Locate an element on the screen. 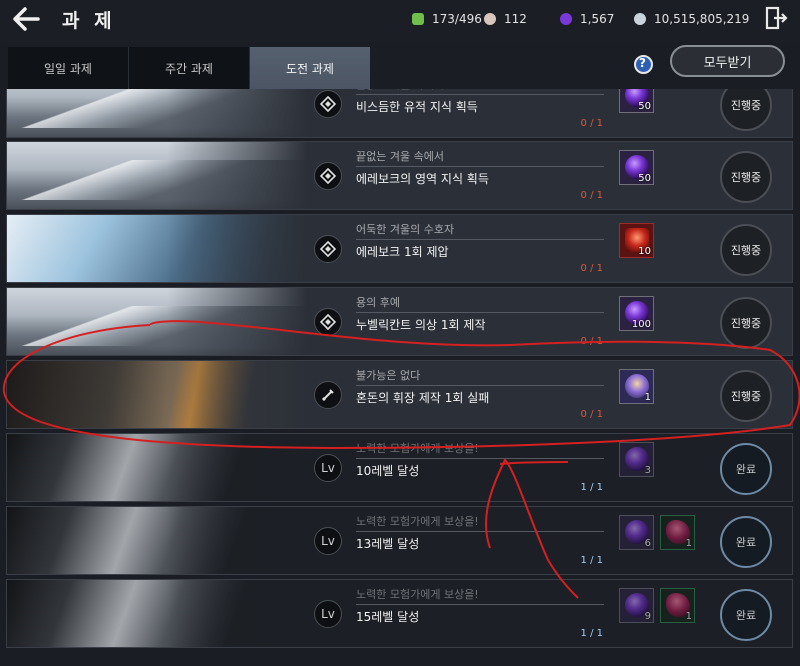  quest-row: 끝없는 겨울 속에서비스듬한 유적 지식 획득 0 / 1 50 진행중 is located at coordinates (399, 113).